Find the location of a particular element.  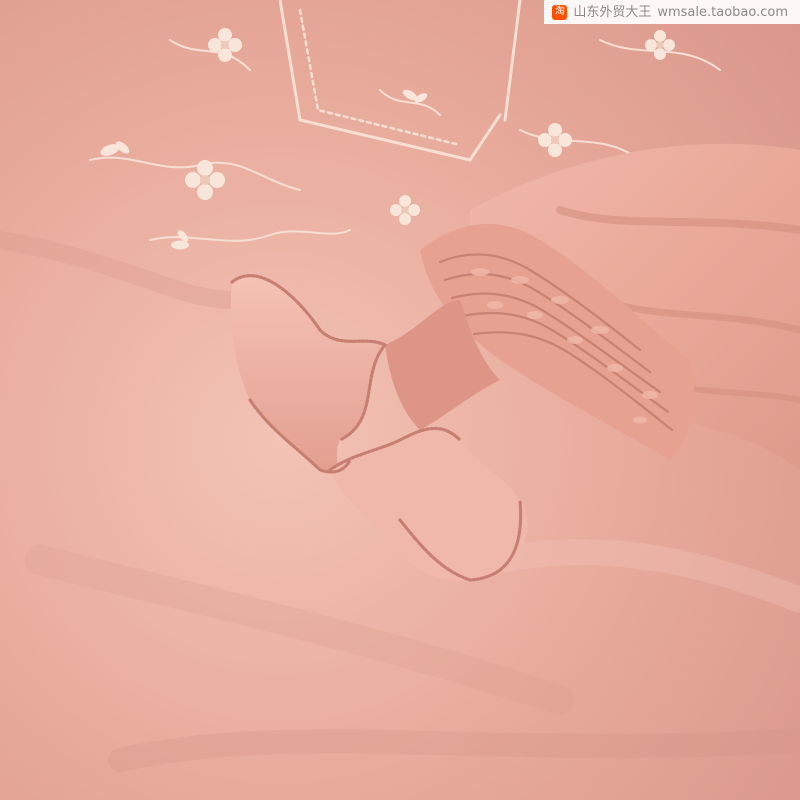

shop-watermark: 淘 山东外贸大王 wmsale.taobao.com is located at coordinates (672, 12).